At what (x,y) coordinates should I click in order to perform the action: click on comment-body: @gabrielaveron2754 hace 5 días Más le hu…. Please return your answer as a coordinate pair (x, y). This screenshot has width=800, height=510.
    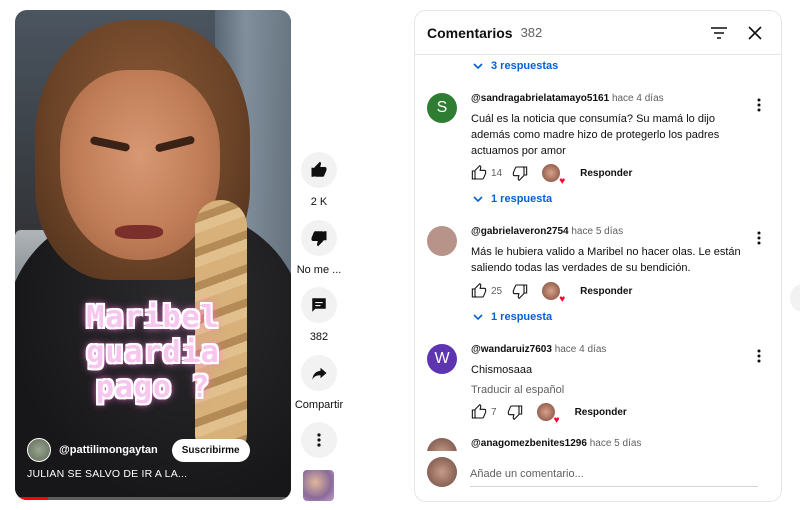
    Looking at the image, I should click on (606, 251).